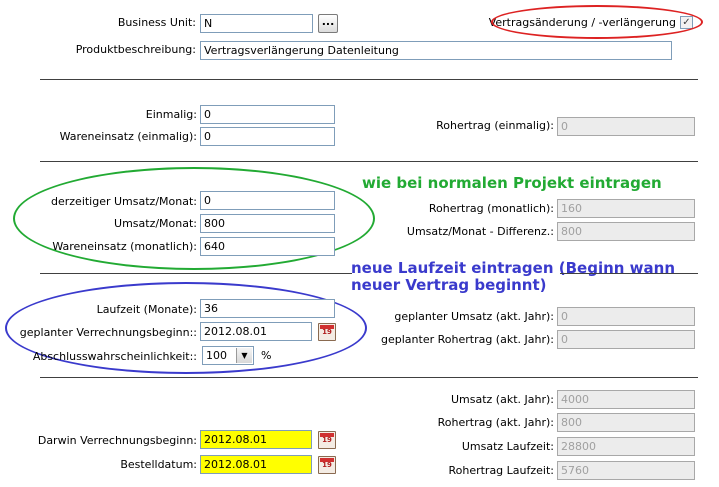 The image size is (719, 487). Describe the element at coordinates (158, 464) in the screenshot. I see `bestelldatum-label: Bestelldatum:` at that location.